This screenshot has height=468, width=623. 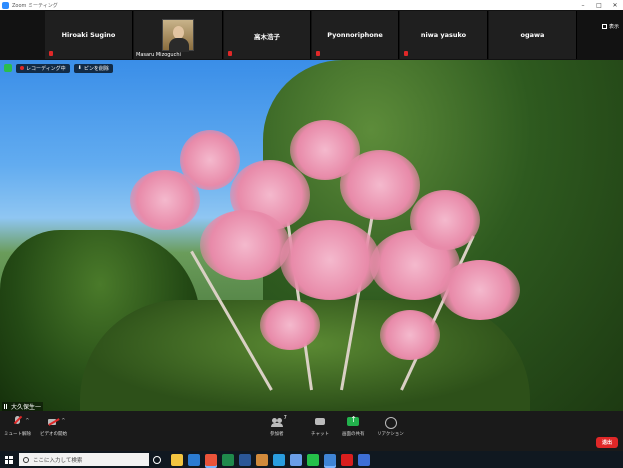 I want to click on participant-tile-video: Masaru Mizoguchi, so click(x=178, y=35).